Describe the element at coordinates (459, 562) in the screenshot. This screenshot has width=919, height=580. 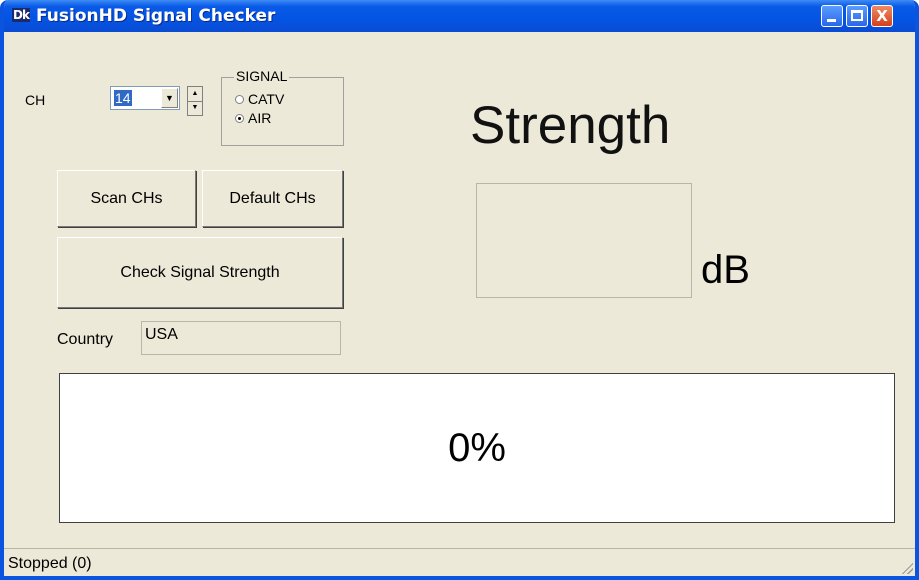
I see `status-bar: Stopped (0)` at that location.